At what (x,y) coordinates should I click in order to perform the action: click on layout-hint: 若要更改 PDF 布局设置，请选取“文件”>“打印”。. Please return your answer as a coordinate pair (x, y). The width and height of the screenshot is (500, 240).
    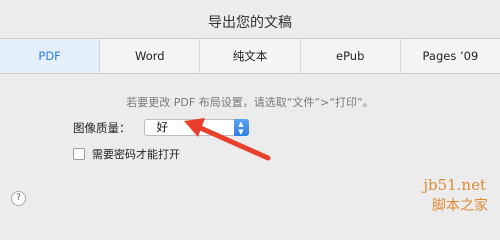
    Looking at the image, I should click on (250, 102).